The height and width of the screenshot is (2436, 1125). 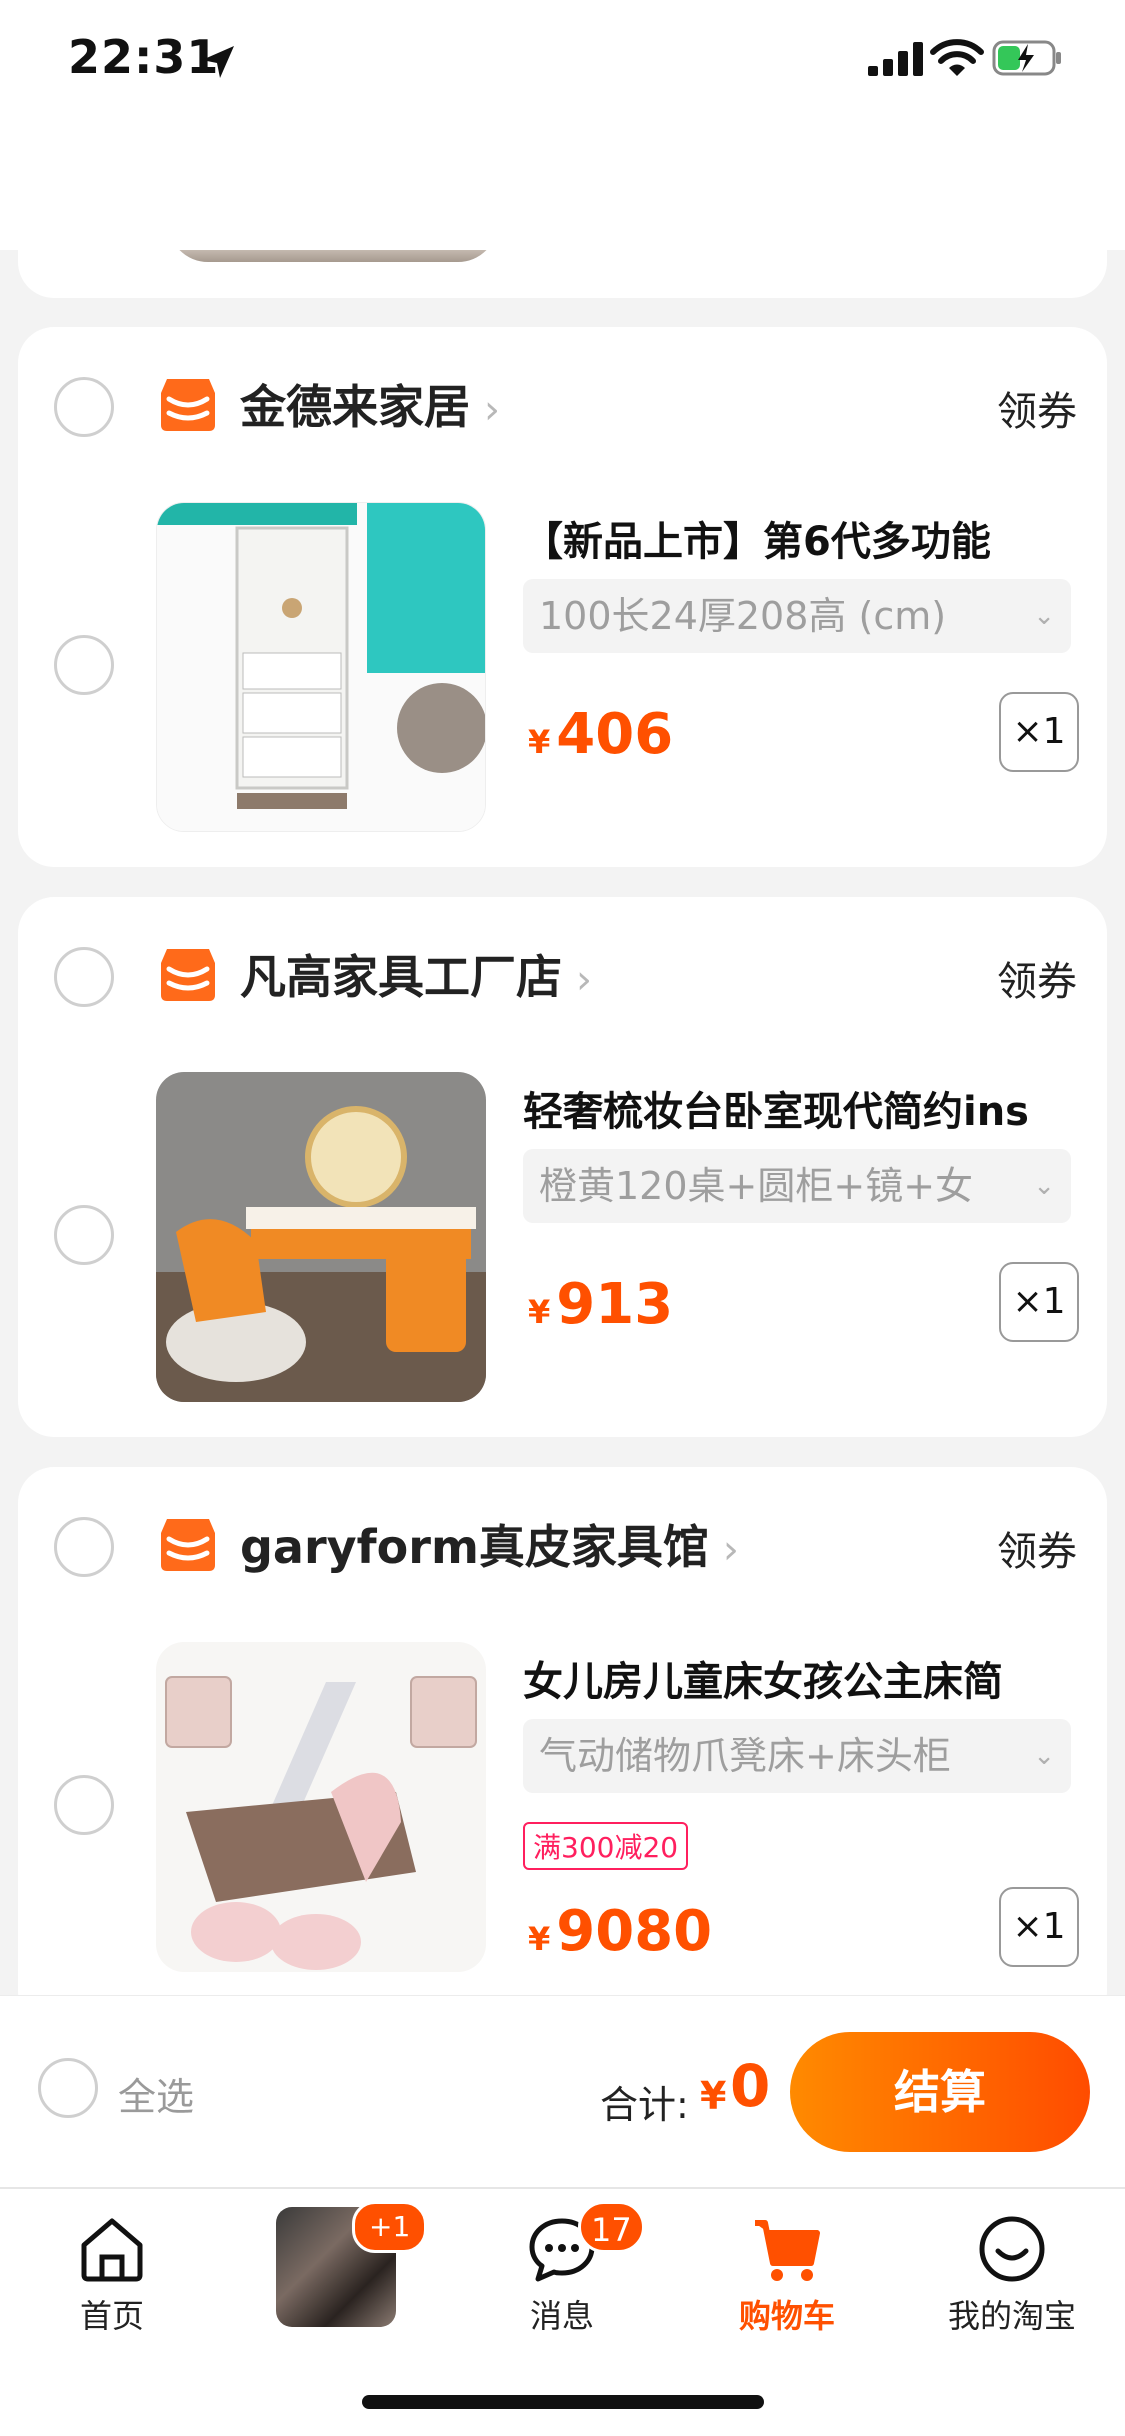 What do you see at coordinates (218, 62) in the screenshot?
I see `location-arrow-icon` at bounding box center [218, 62].